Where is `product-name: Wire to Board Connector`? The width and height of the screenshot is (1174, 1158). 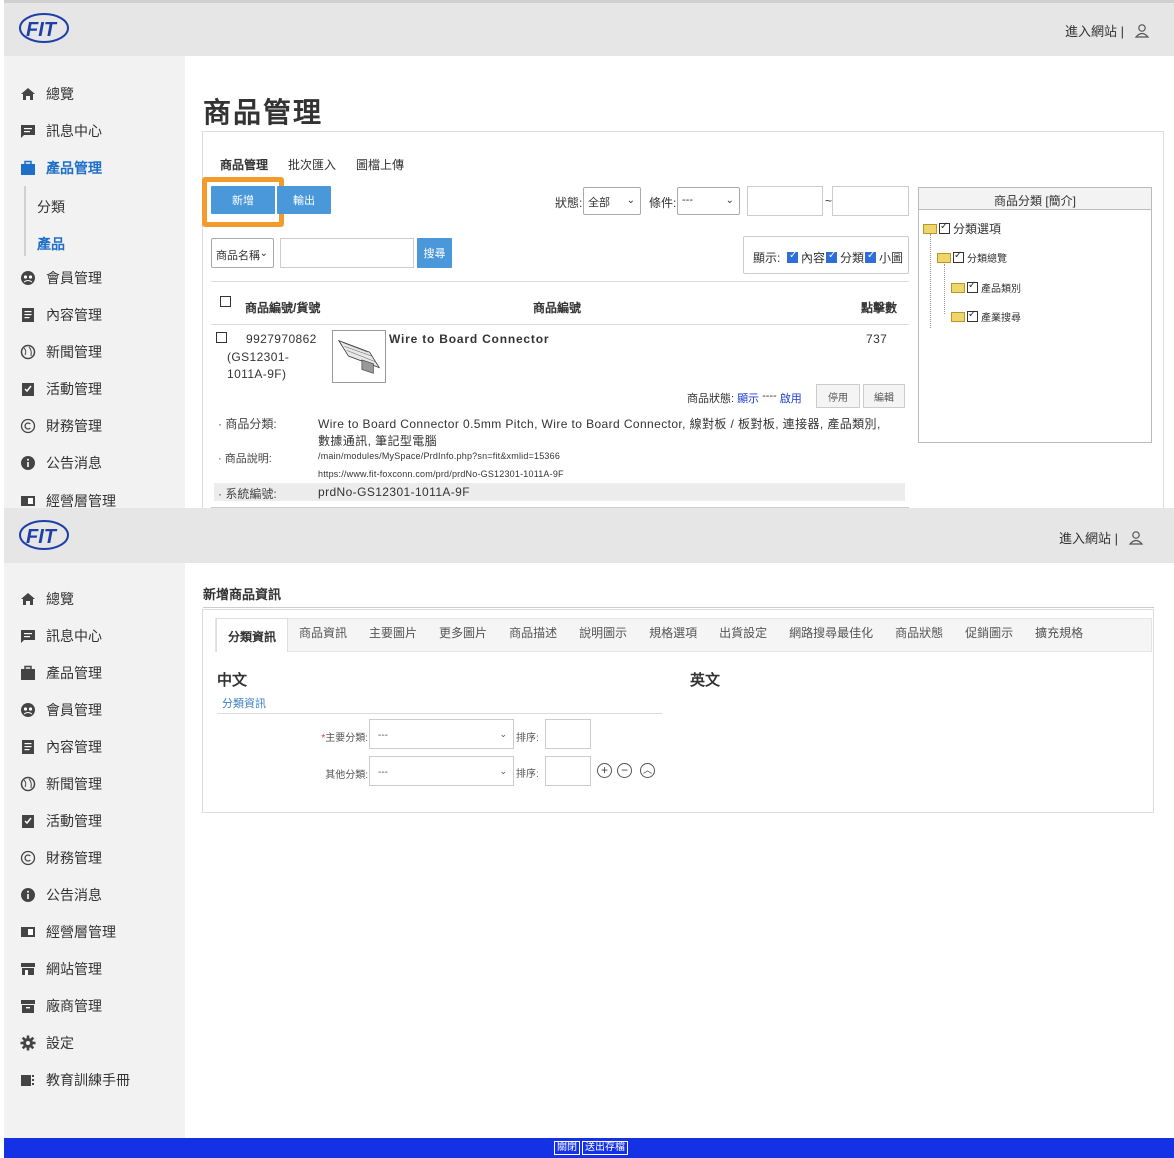
product-name: Wire to Board Connector is located at coordinates (469, 339).